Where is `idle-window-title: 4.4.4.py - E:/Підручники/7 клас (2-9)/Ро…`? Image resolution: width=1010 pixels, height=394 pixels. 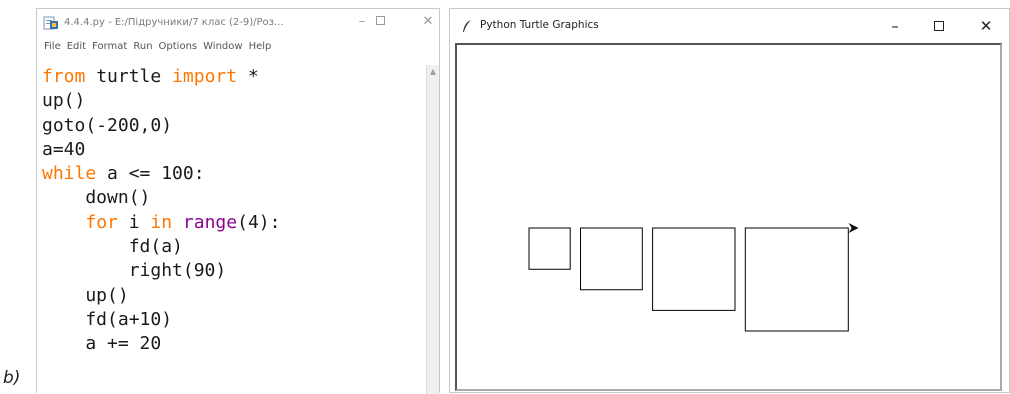 idle-window-title: 4.4.4.py - E:/Підручники/7 клас (2-9)/Ро… is located at coordinates (174, 22).